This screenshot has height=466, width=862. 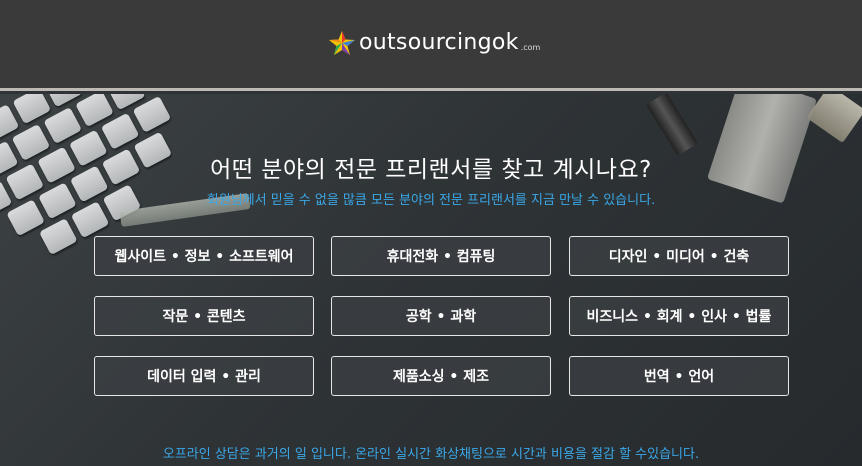 What do you see at coordinates (441, 256) in the screenshot?
I see `category-button-mobile-computing: 휴대전화 • 컴퓨팅` at bounding box center [441, 256].